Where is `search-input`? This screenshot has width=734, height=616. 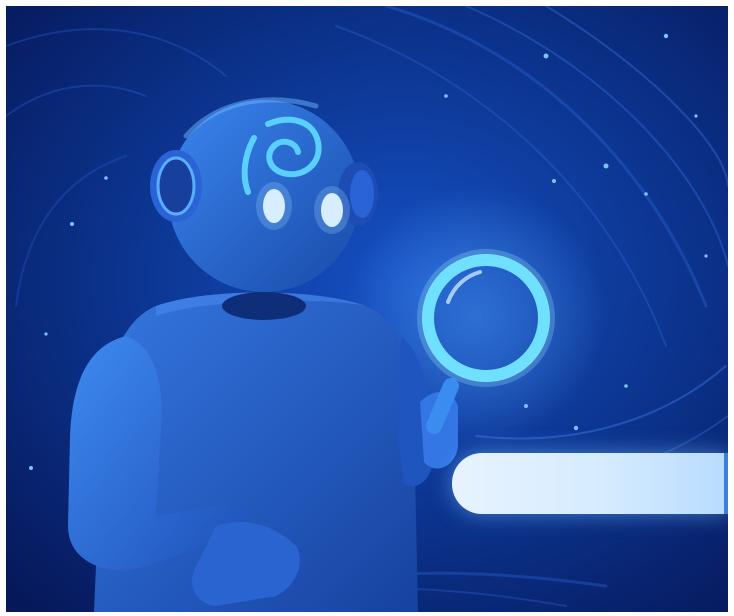 search-input is located at coordinates (588, 483).